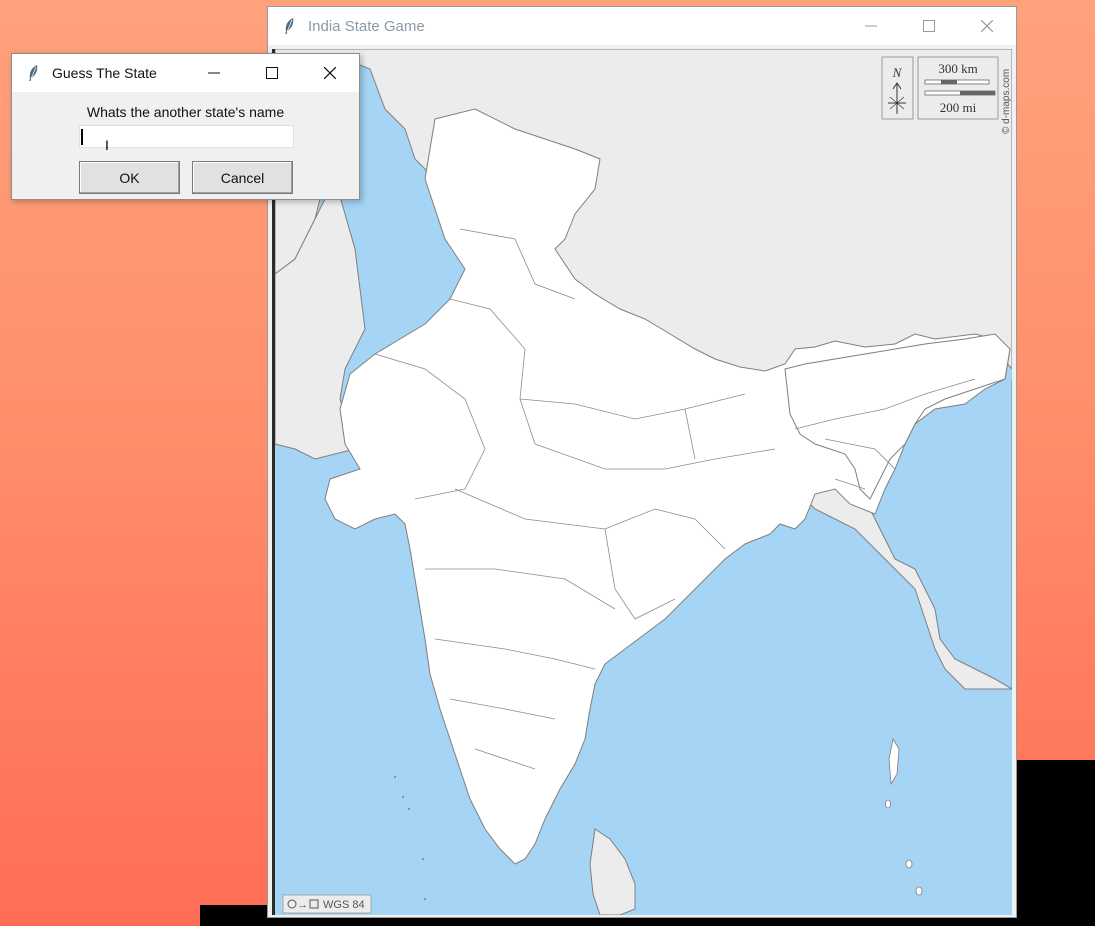 Image resolution: width=1095 pixels, height=926 pixels. I want to click on projection-text: WGS 84, so click(344, 905).